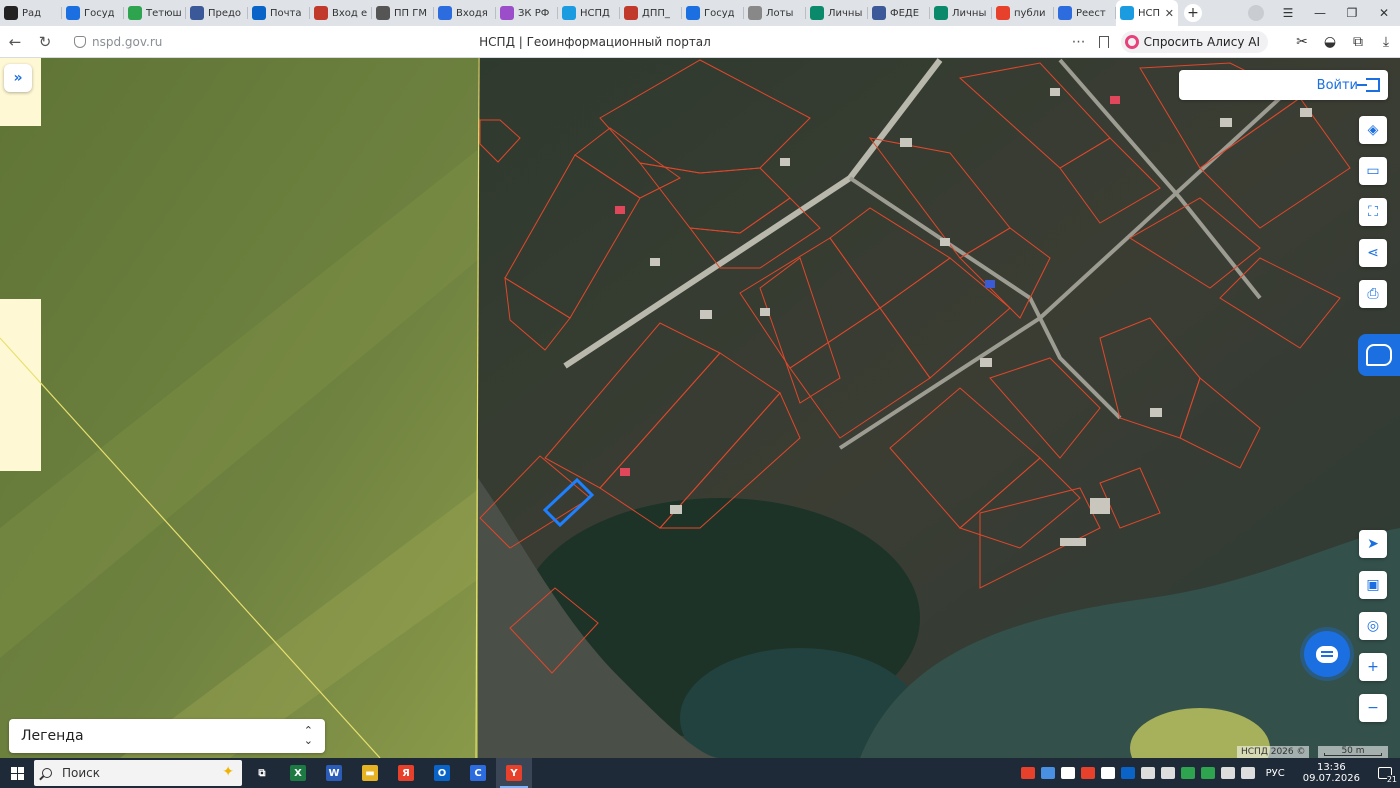 This screenshot has height=788, width=1400. What do you see at coordinates (845, 13) in the screenshot?
I see `tab-title: Личны` at bounding box center [845, 13].